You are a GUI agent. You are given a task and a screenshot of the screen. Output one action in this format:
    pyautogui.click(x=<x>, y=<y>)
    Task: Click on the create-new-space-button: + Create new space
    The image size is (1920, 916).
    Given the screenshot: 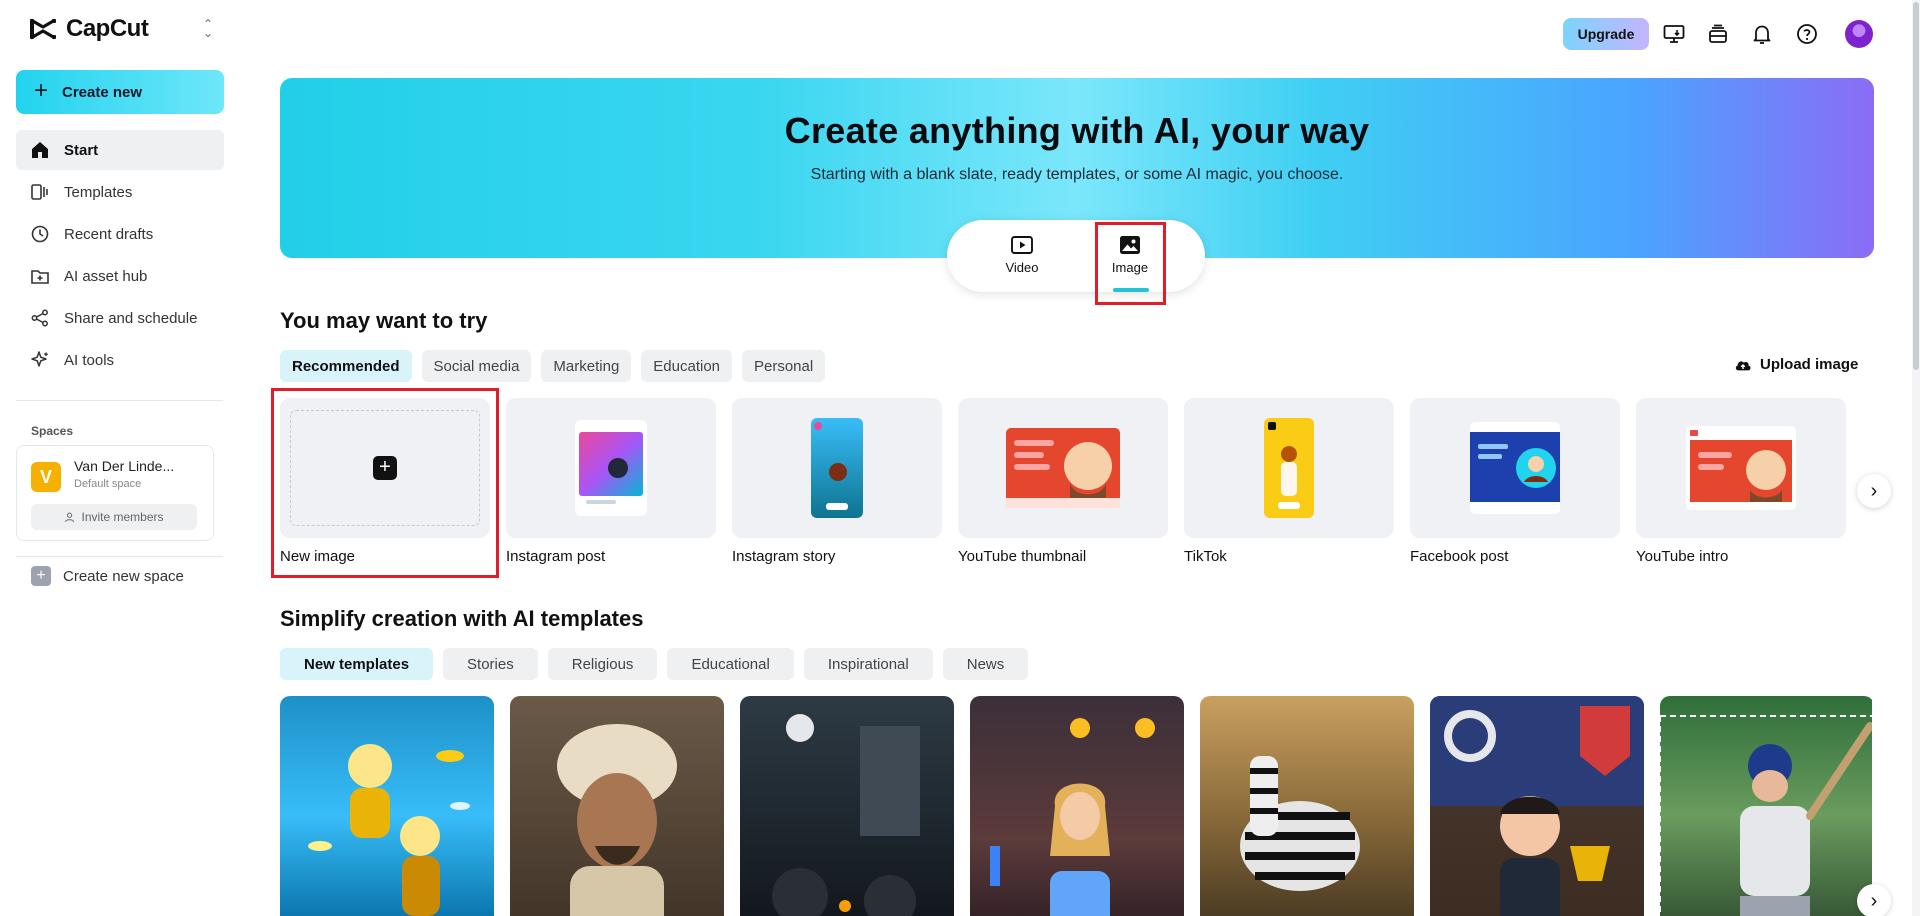 What is the action you would take?
    pyautogui.click(x=107, y=576)
    